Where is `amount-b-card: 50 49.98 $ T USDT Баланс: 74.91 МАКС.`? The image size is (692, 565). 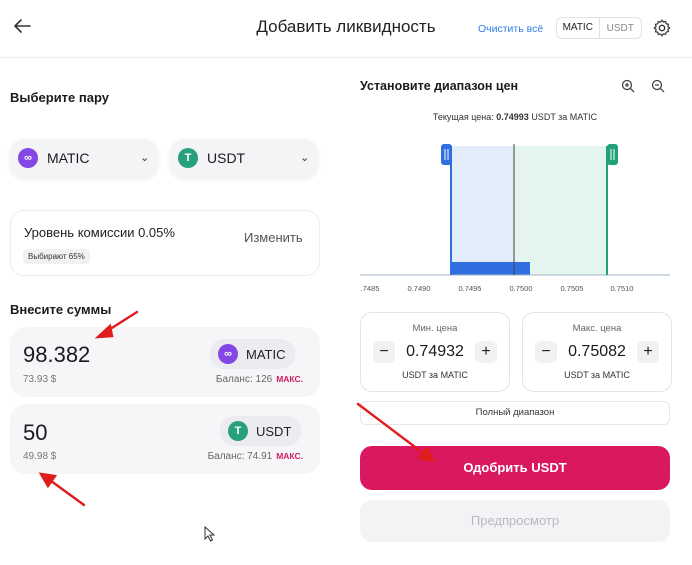 amount-b-card: 50 49.98 $ T USDT Баланс: 74.91 МАКС. is located at coordinates (165, 439).